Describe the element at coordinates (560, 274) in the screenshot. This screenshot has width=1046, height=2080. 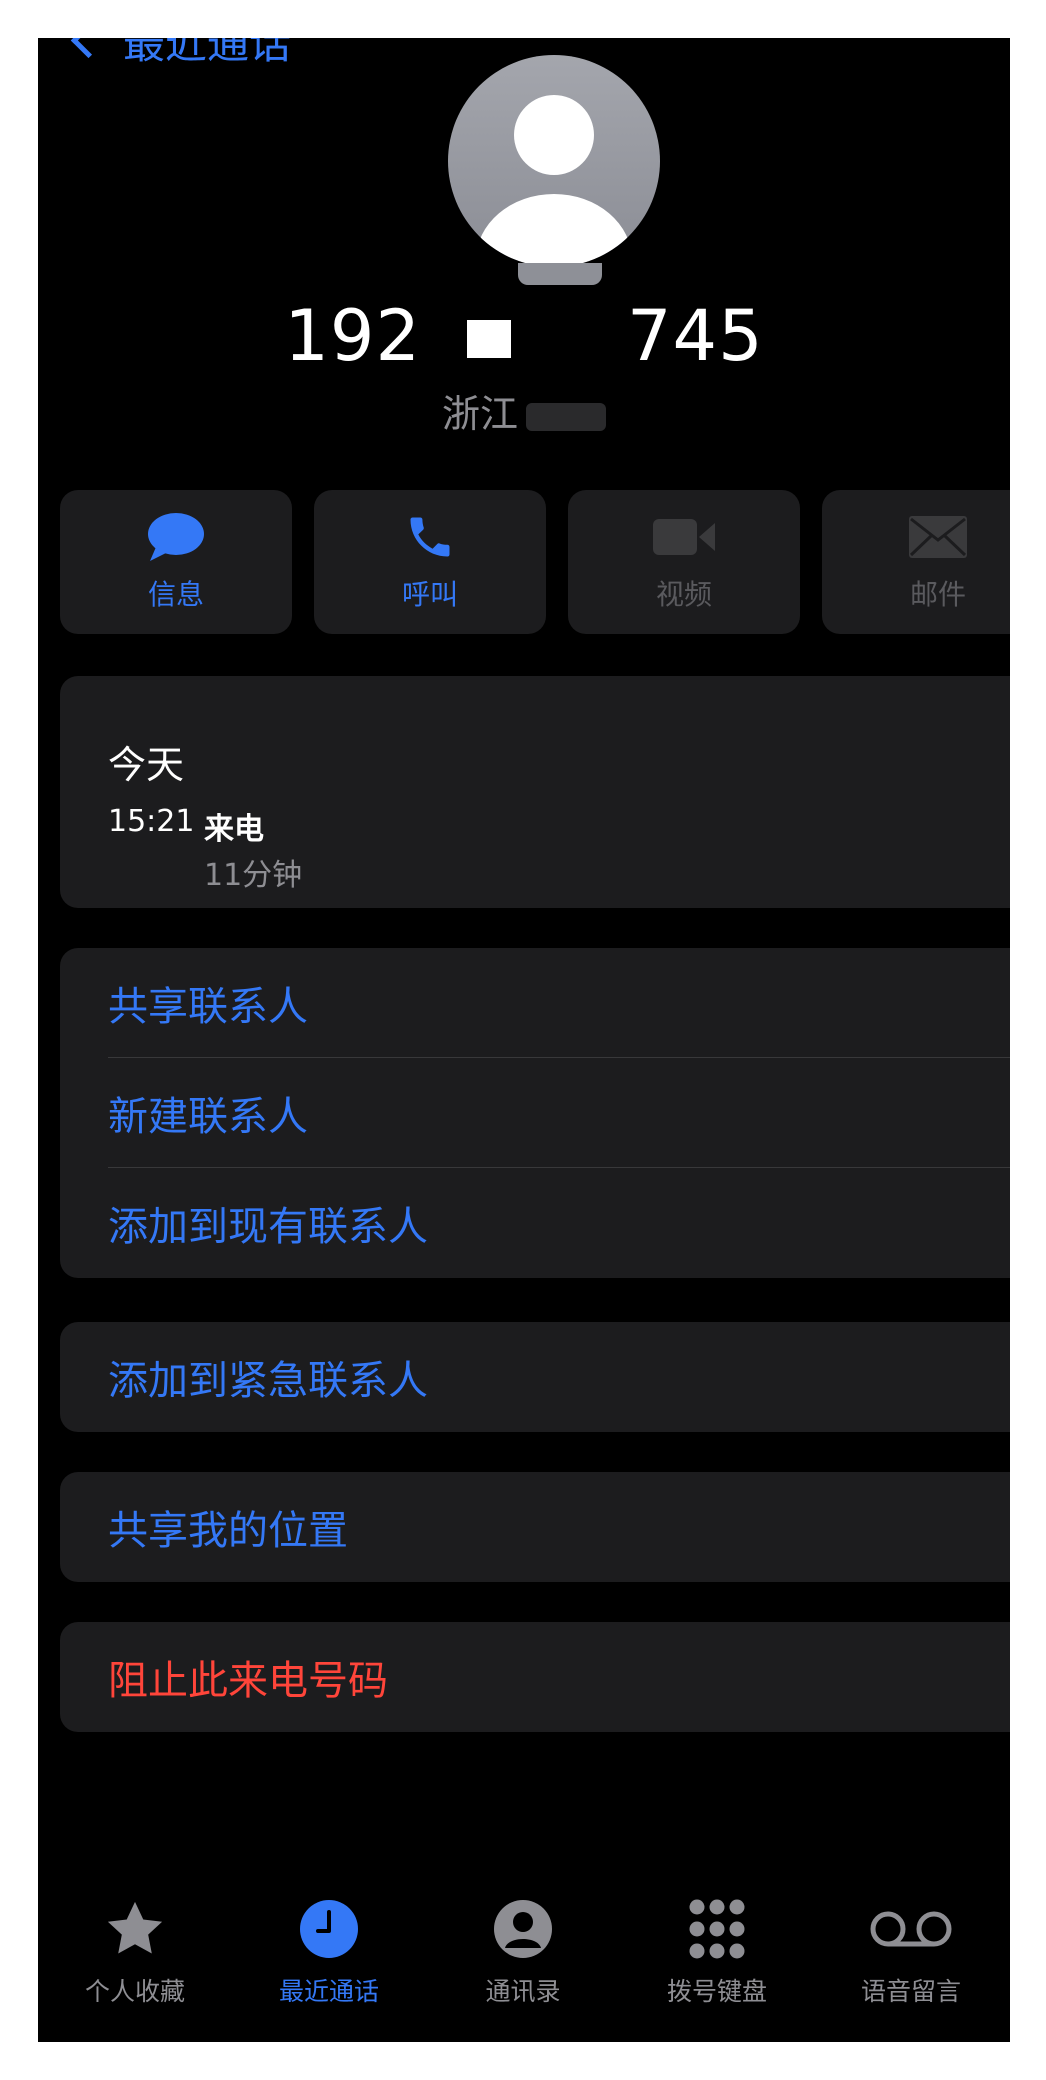
I see `avatar-tab` at that location.